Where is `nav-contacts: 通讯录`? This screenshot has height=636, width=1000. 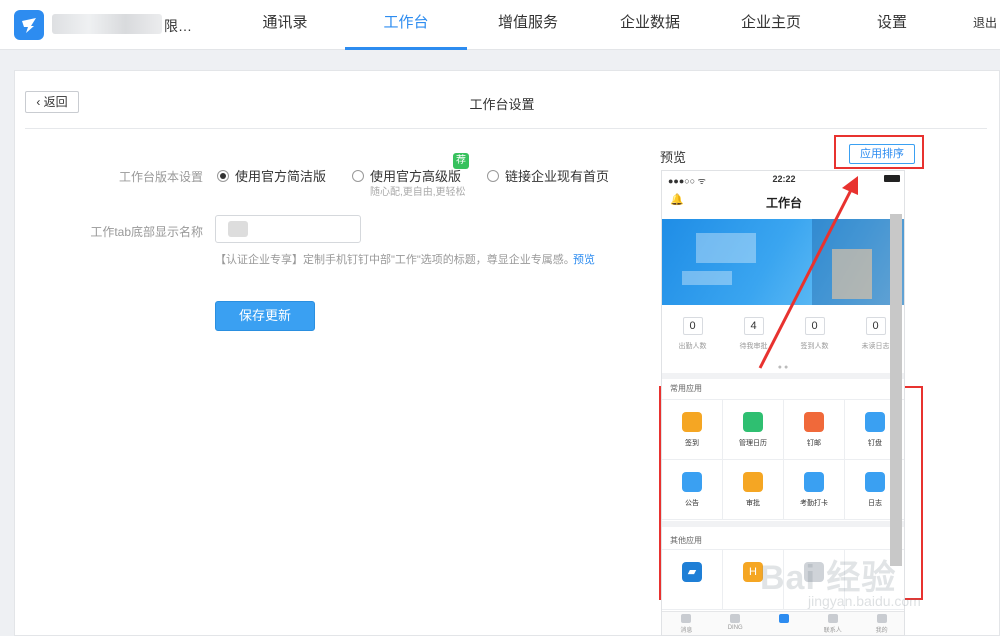
nav-contacts: 通讯录 is located at coordinates (285, 25).